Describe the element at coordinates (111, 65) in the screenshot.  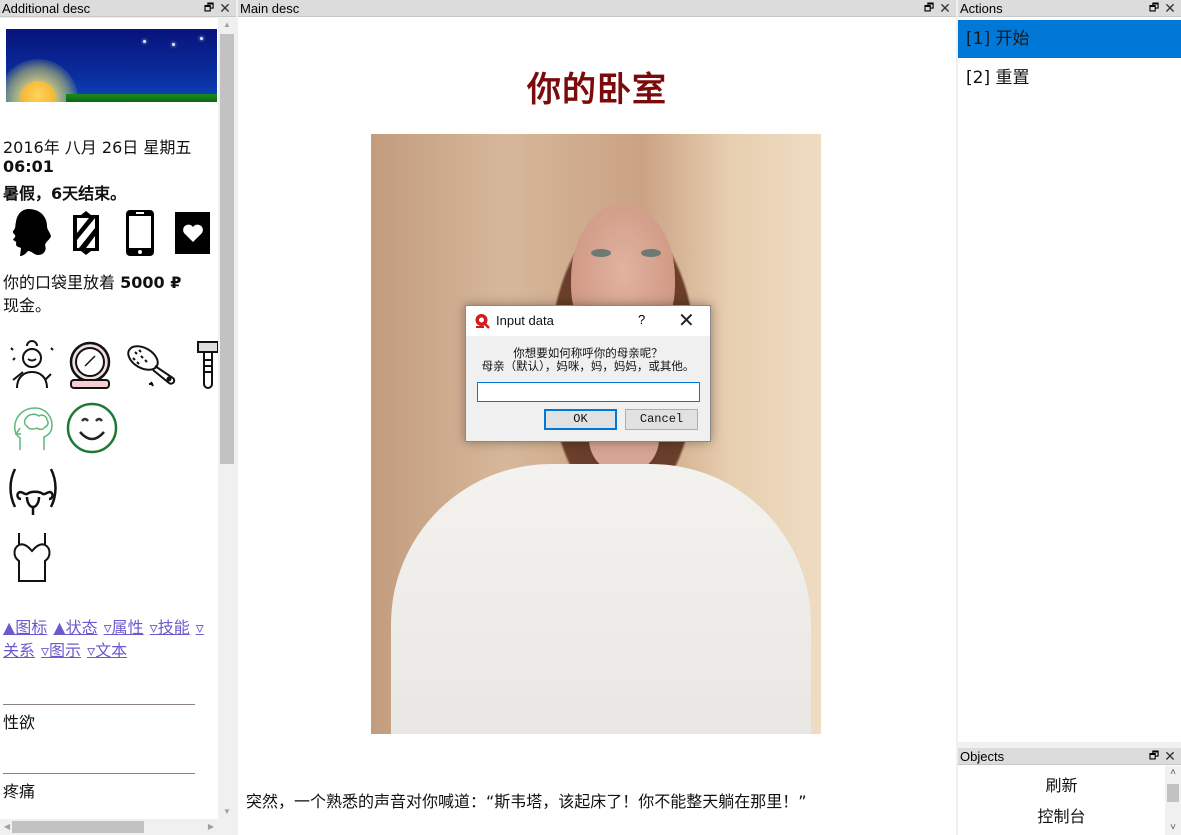
I see `night-sky-banner` at that location.